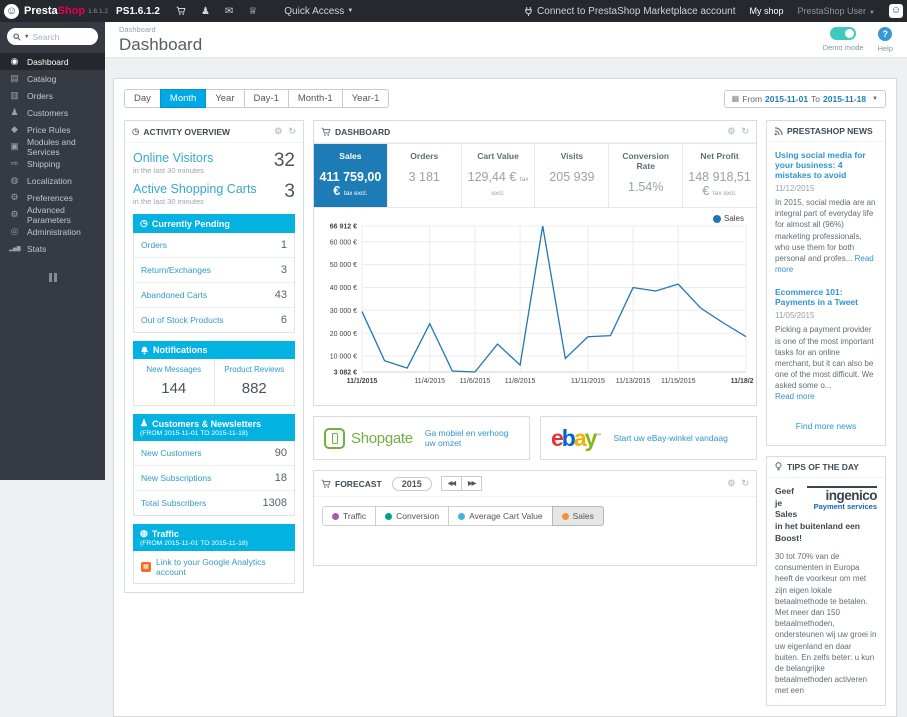  I want to click on forecast-legend-traffic: Traffic, so click(349, 516).